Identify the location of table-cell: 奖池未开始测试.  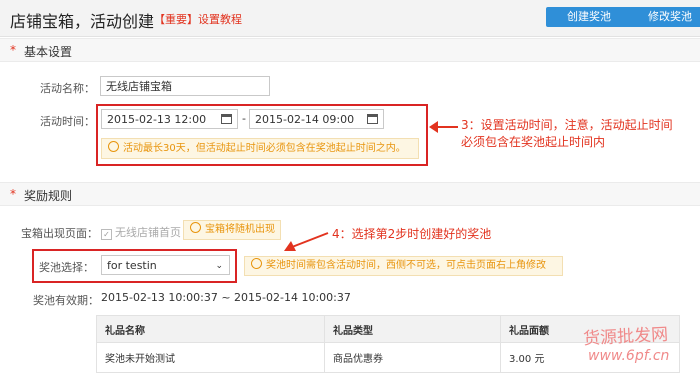
(210, 357).